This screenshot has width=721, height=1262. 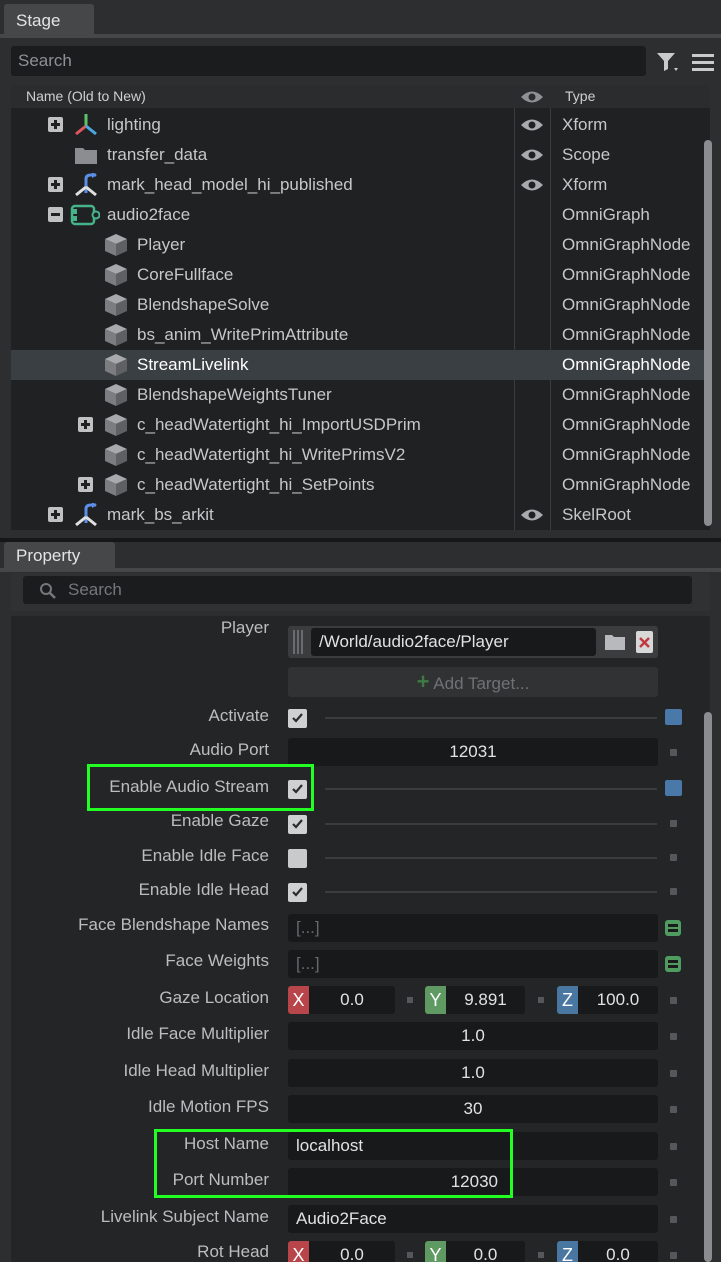 What do you see at coordinates (360, 125) in the screenshot?
I see `tree-row-lighting: lighting Xform` at bounding box center [360, 125].